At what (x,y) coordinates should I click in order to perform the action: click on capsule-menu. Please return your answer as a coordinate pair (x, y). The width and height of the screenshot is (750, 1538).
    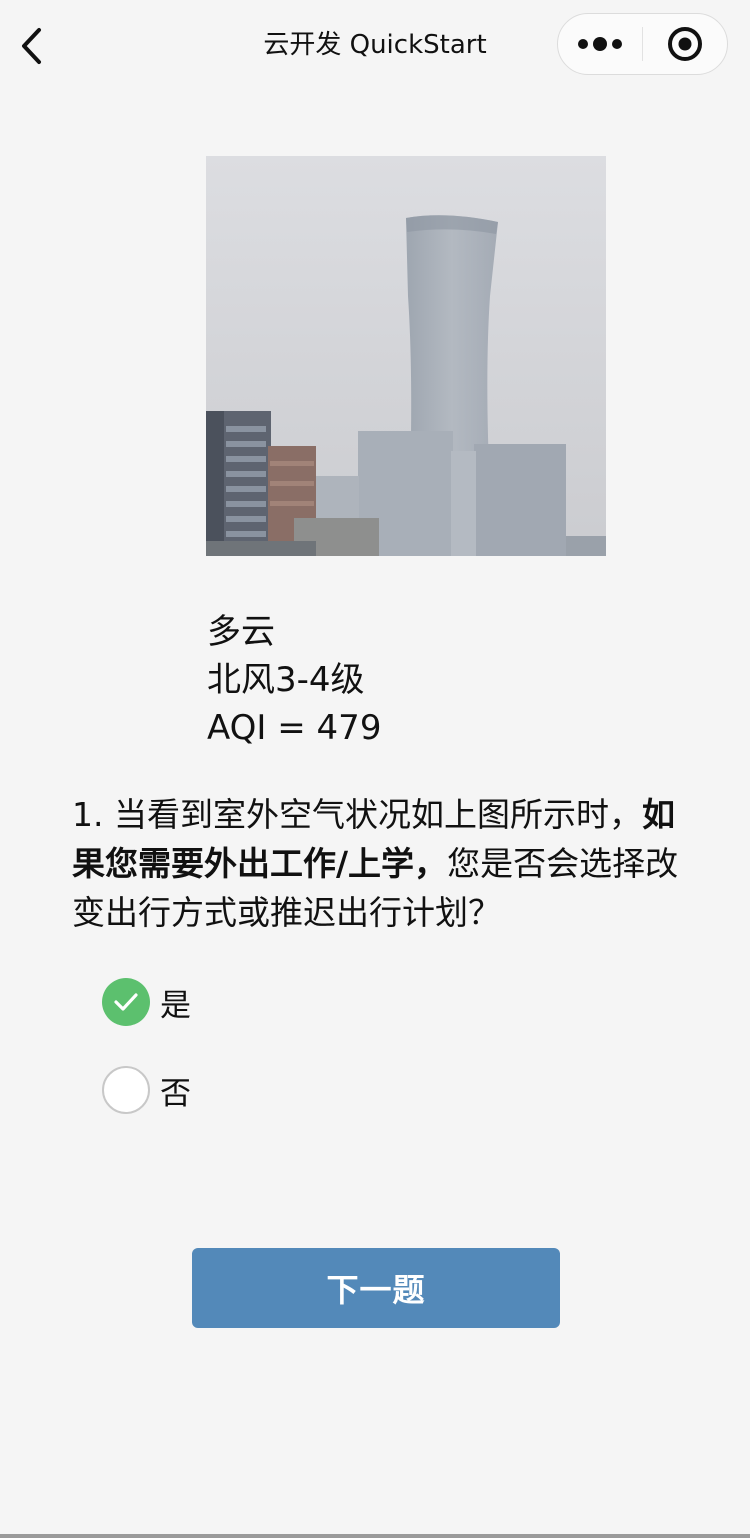
    Looking at the image, I should click on (642, 44).